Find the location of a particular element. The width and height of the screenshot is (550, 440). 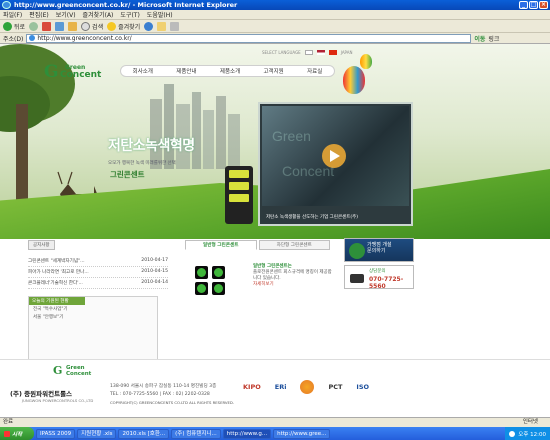

menu-view: 보기(V) is located at coordinates (66, 14).